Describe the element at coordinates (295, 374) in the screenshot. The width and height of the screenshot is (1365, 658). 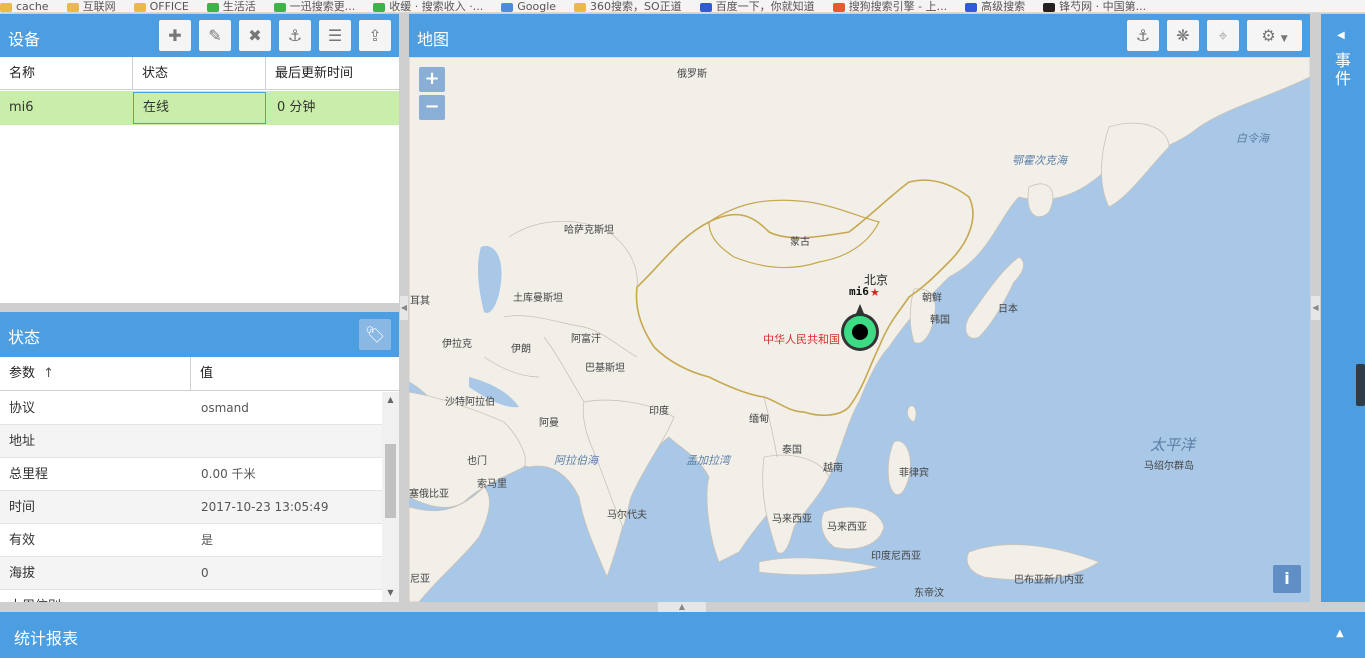
I see `column-value: 值` at that location.